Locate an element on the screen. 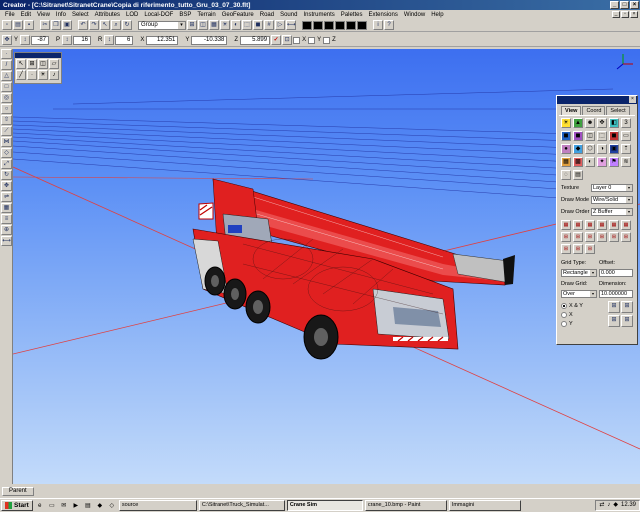  snap-4-icon: ⊞ is located at coordinates (602, 237).